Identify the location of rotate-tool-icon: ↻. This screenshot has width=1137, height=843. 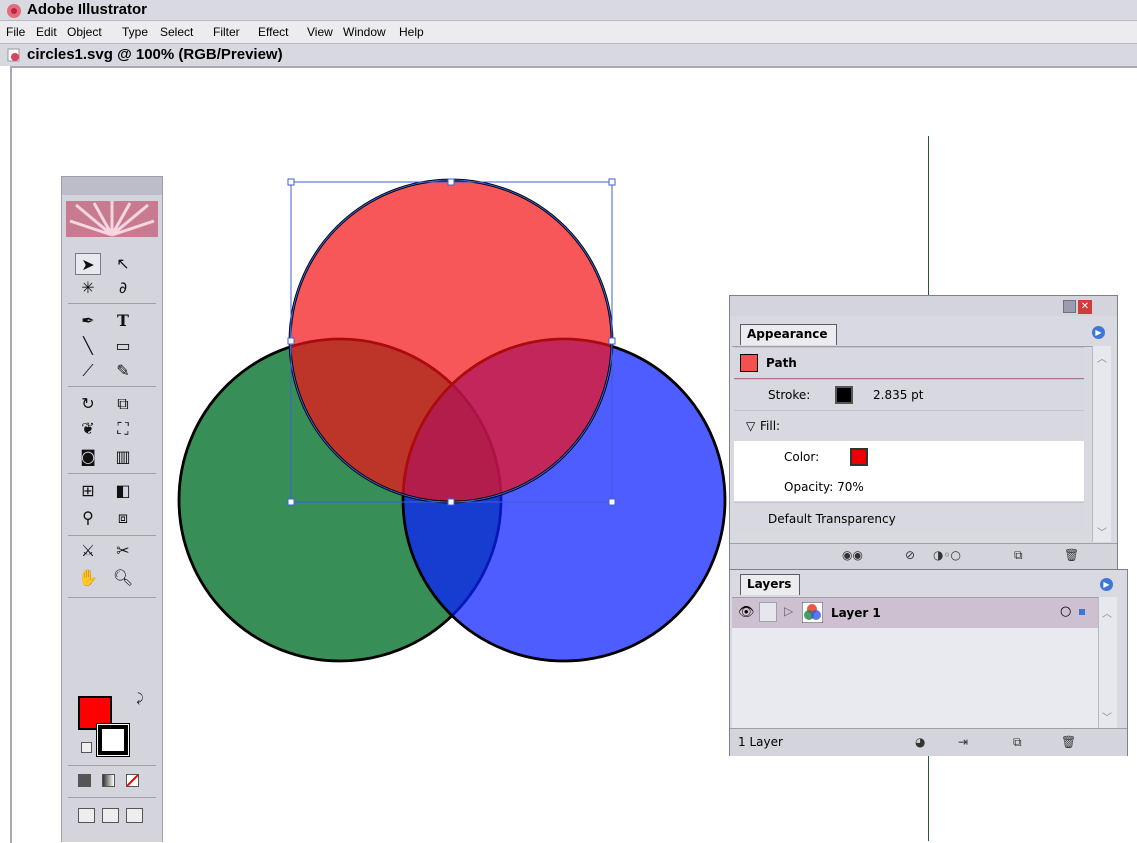
(88, 404).